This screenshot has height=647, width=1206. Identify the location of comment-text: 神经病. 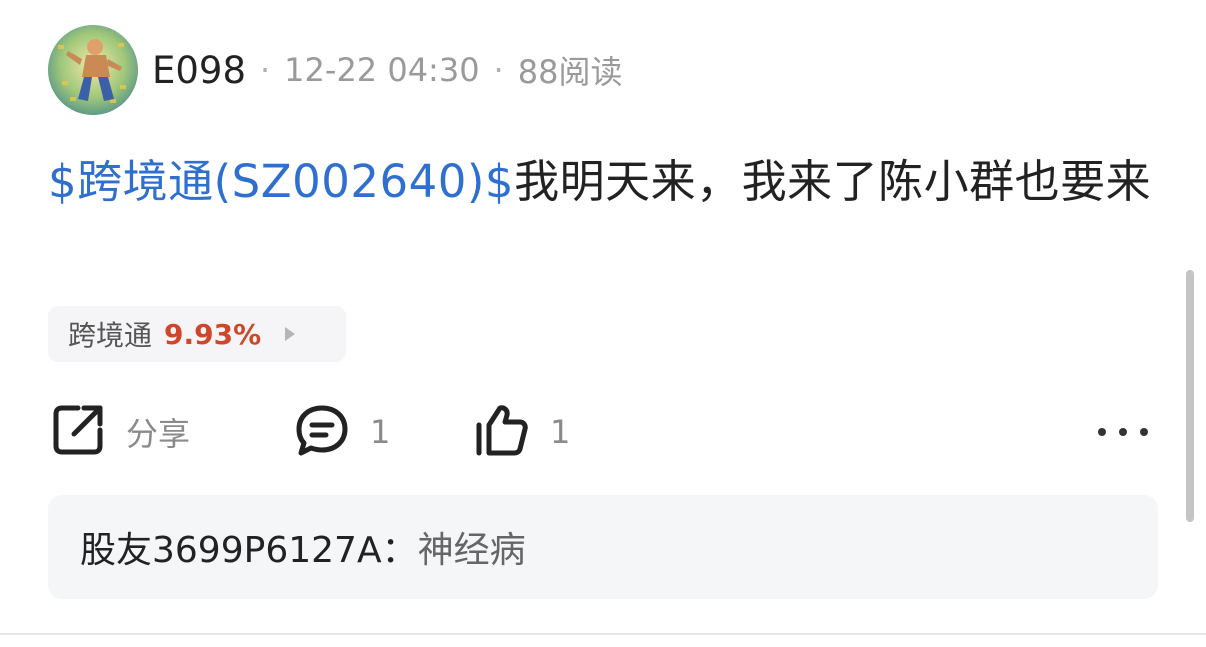
(471, 550).